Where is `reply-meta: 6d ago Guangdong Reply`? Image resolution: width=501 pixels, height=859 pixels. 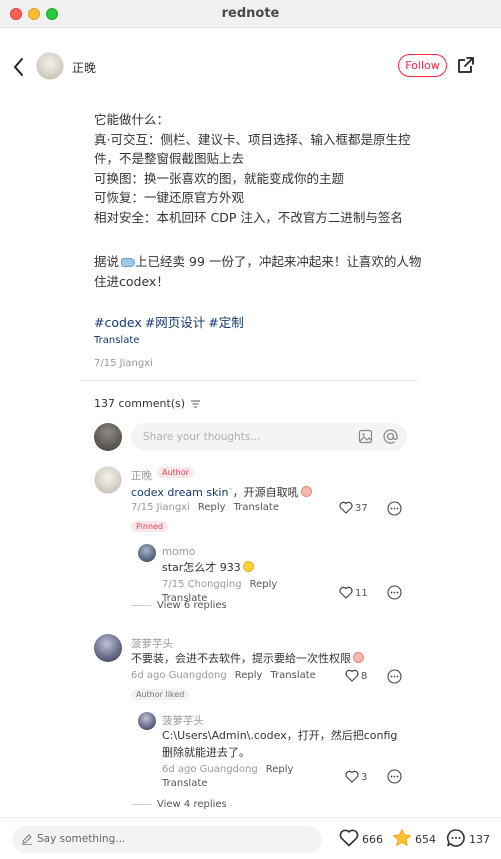 reply-meta: 6d ago Guangdong Reply is located at coordinates (227, 769).